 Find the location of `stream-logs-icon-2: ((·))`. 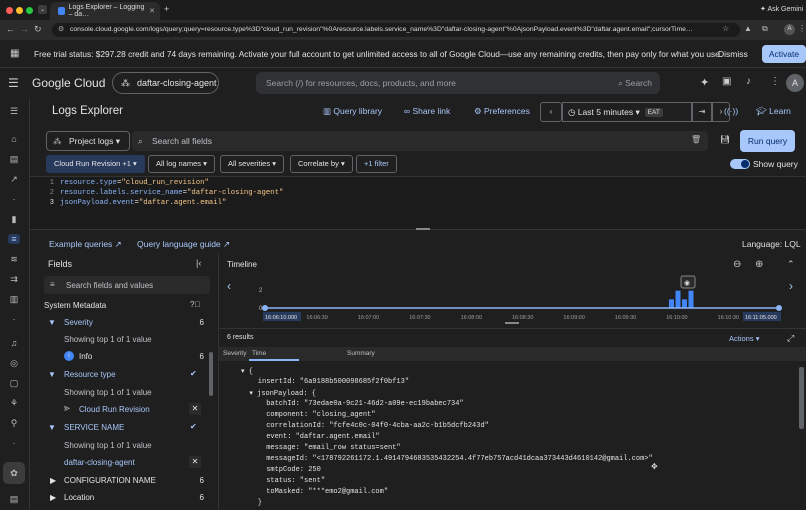

stream-logs-icon-2: ((·)) is located at coordinates (731, 111).